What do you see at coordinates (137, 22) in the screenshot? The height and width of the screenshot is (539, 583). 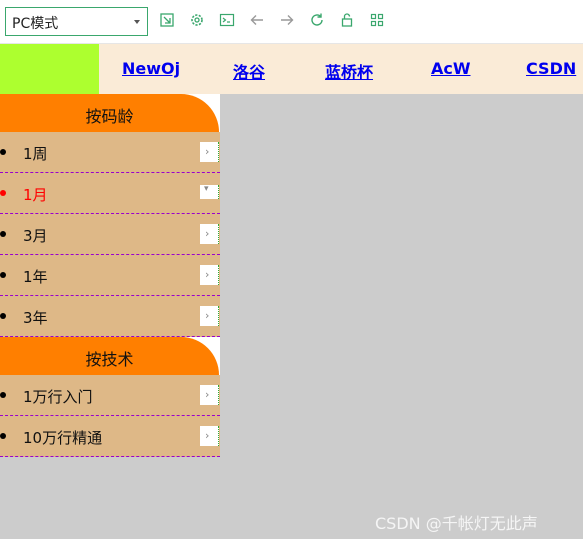 I see `chevron-down-icon` at bounding box center [137, 22].